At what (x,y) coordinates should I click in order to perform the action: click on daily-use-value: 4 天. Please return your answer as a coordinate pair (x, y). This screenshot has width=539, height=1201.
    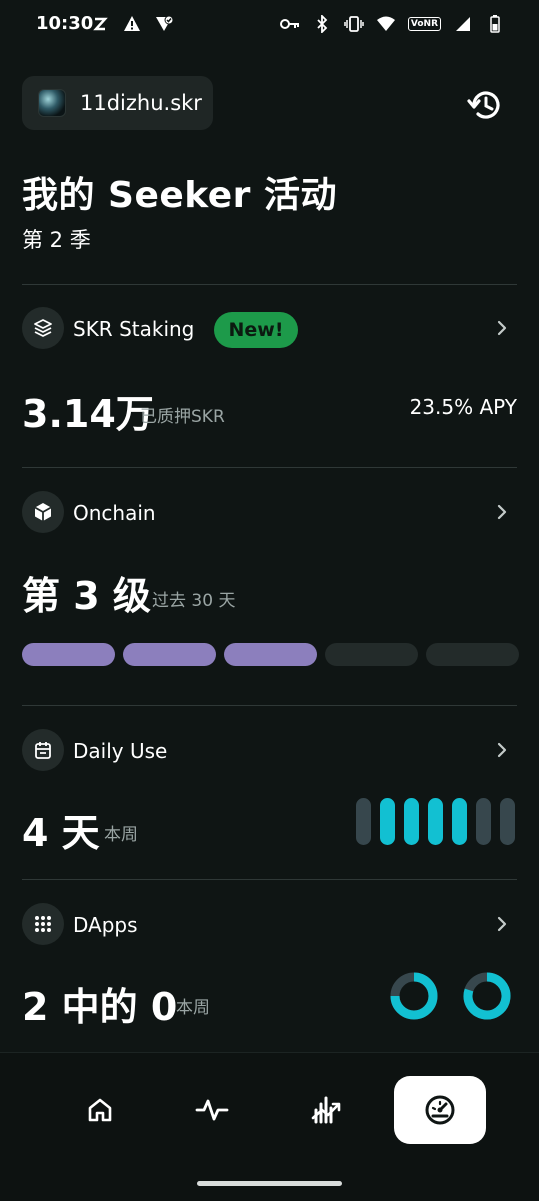
    Looking at the image, I should click on (61, 833).